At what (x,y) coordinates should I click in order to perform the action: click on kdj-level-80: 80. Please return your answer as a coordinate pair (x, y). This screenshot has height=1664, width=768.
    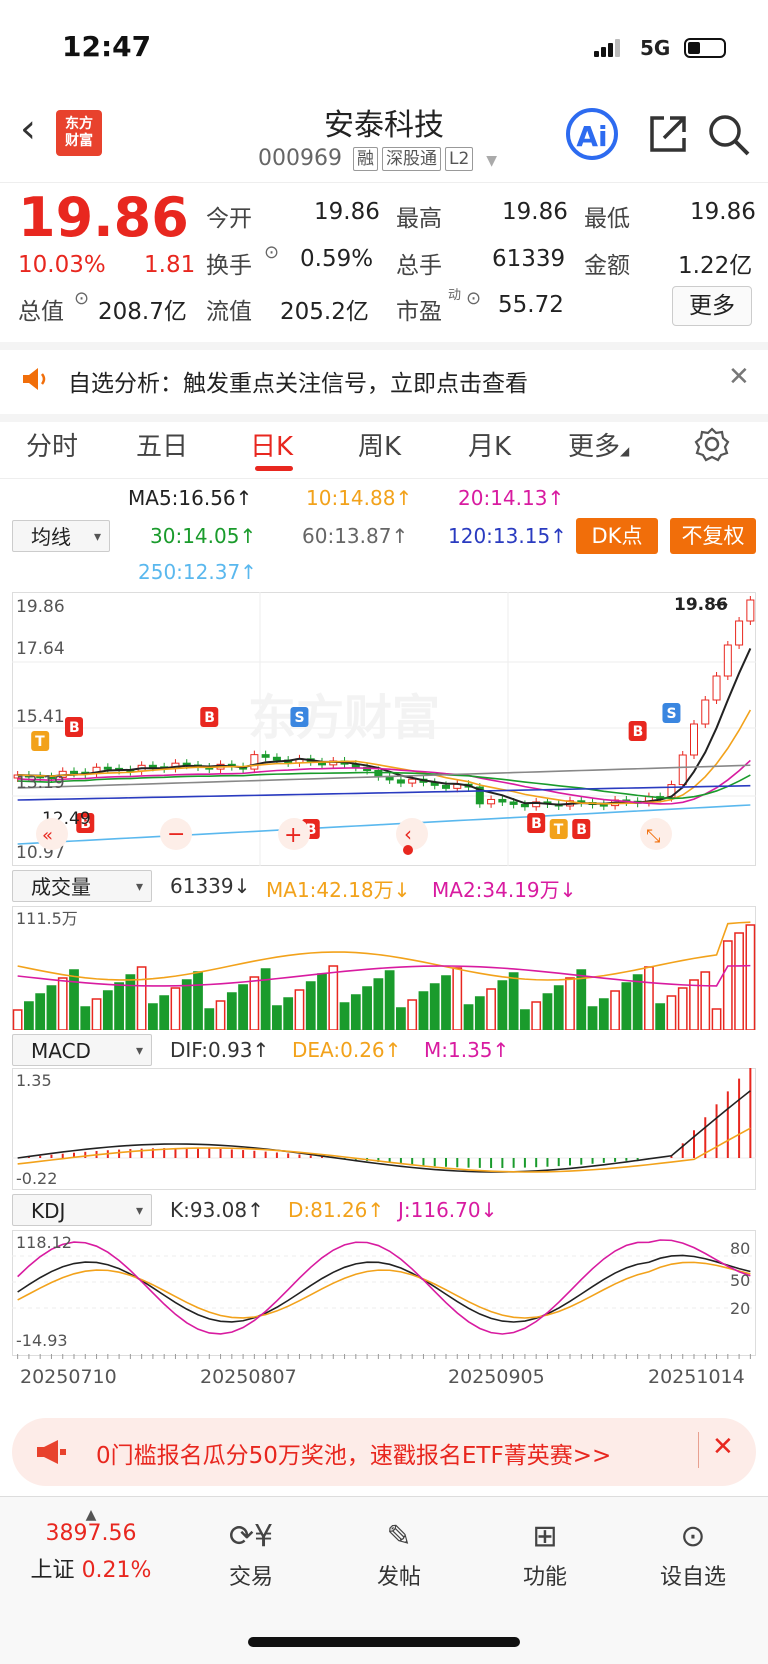
    Looking at the image, I should click on (740, 1248).